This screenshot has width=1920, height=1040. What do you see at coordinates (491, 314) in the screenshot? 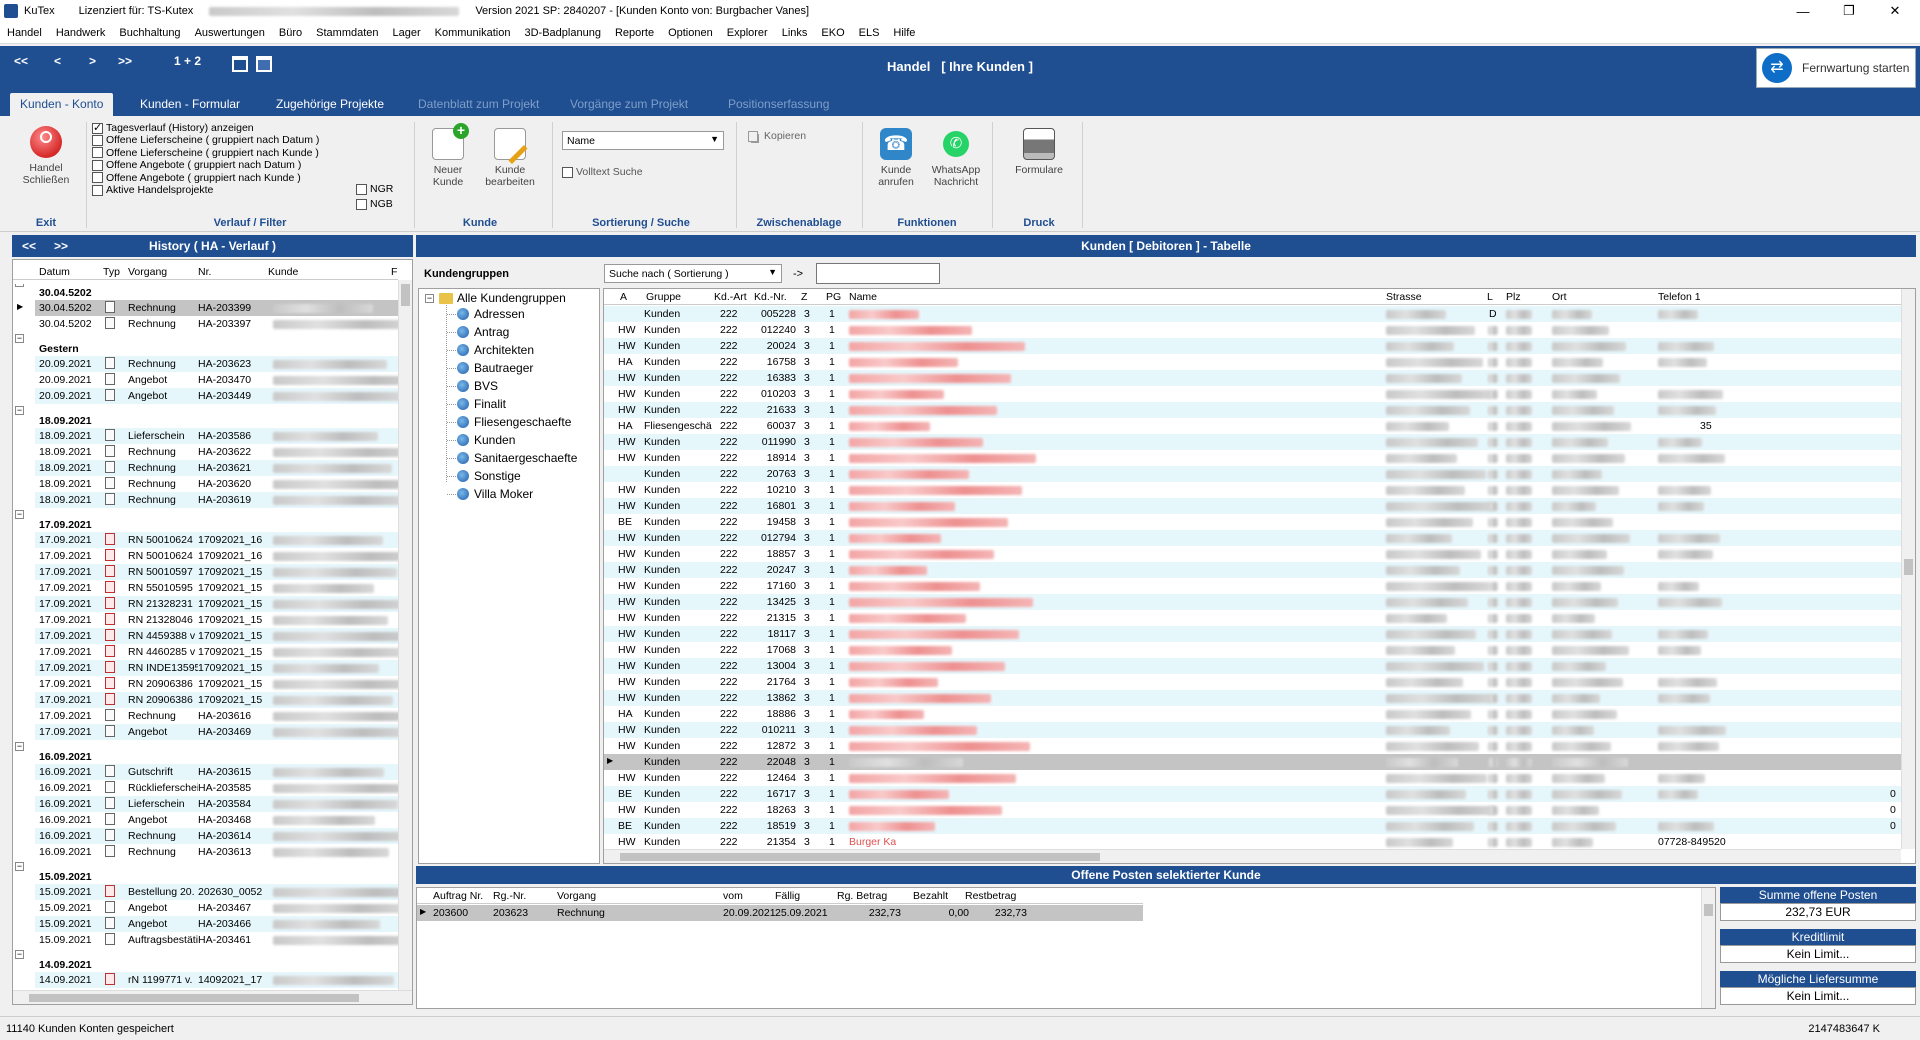
I see `tree-item: Adressen` at bounding box center [491, 314].